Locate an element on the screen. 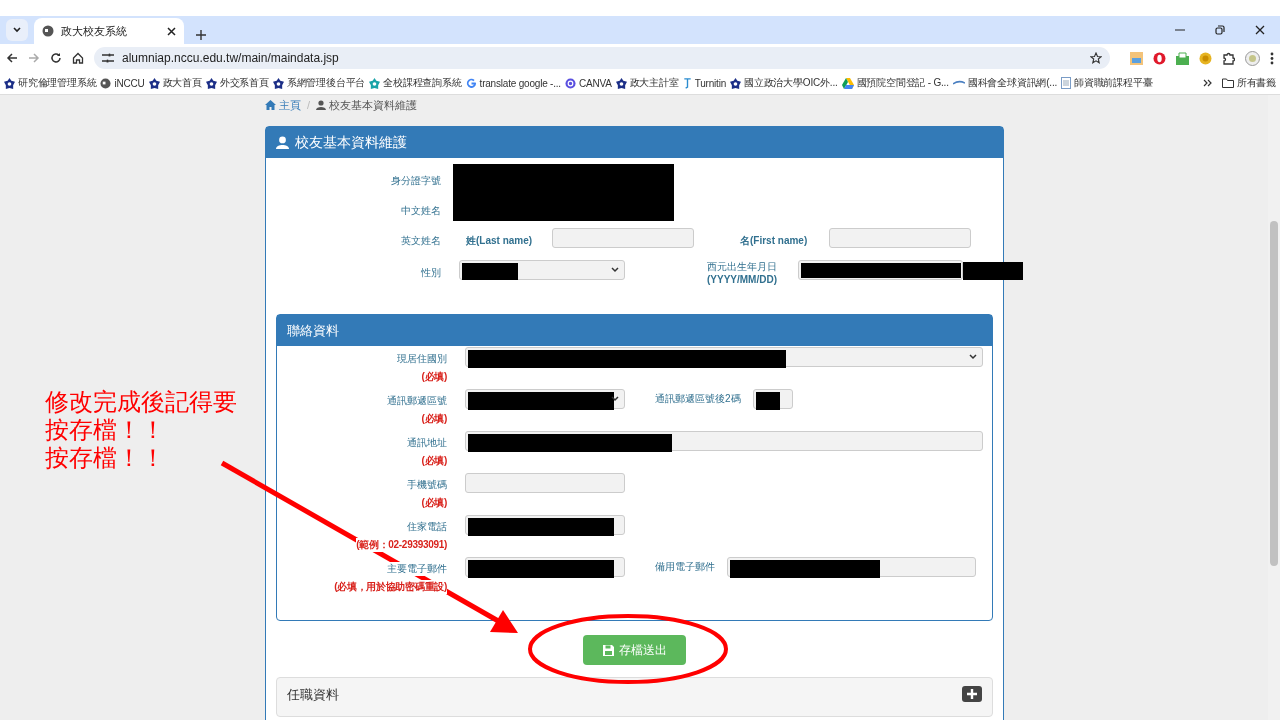  breadcrumb-current: 校友基本資料維護 is located at coordinates (367, 105).